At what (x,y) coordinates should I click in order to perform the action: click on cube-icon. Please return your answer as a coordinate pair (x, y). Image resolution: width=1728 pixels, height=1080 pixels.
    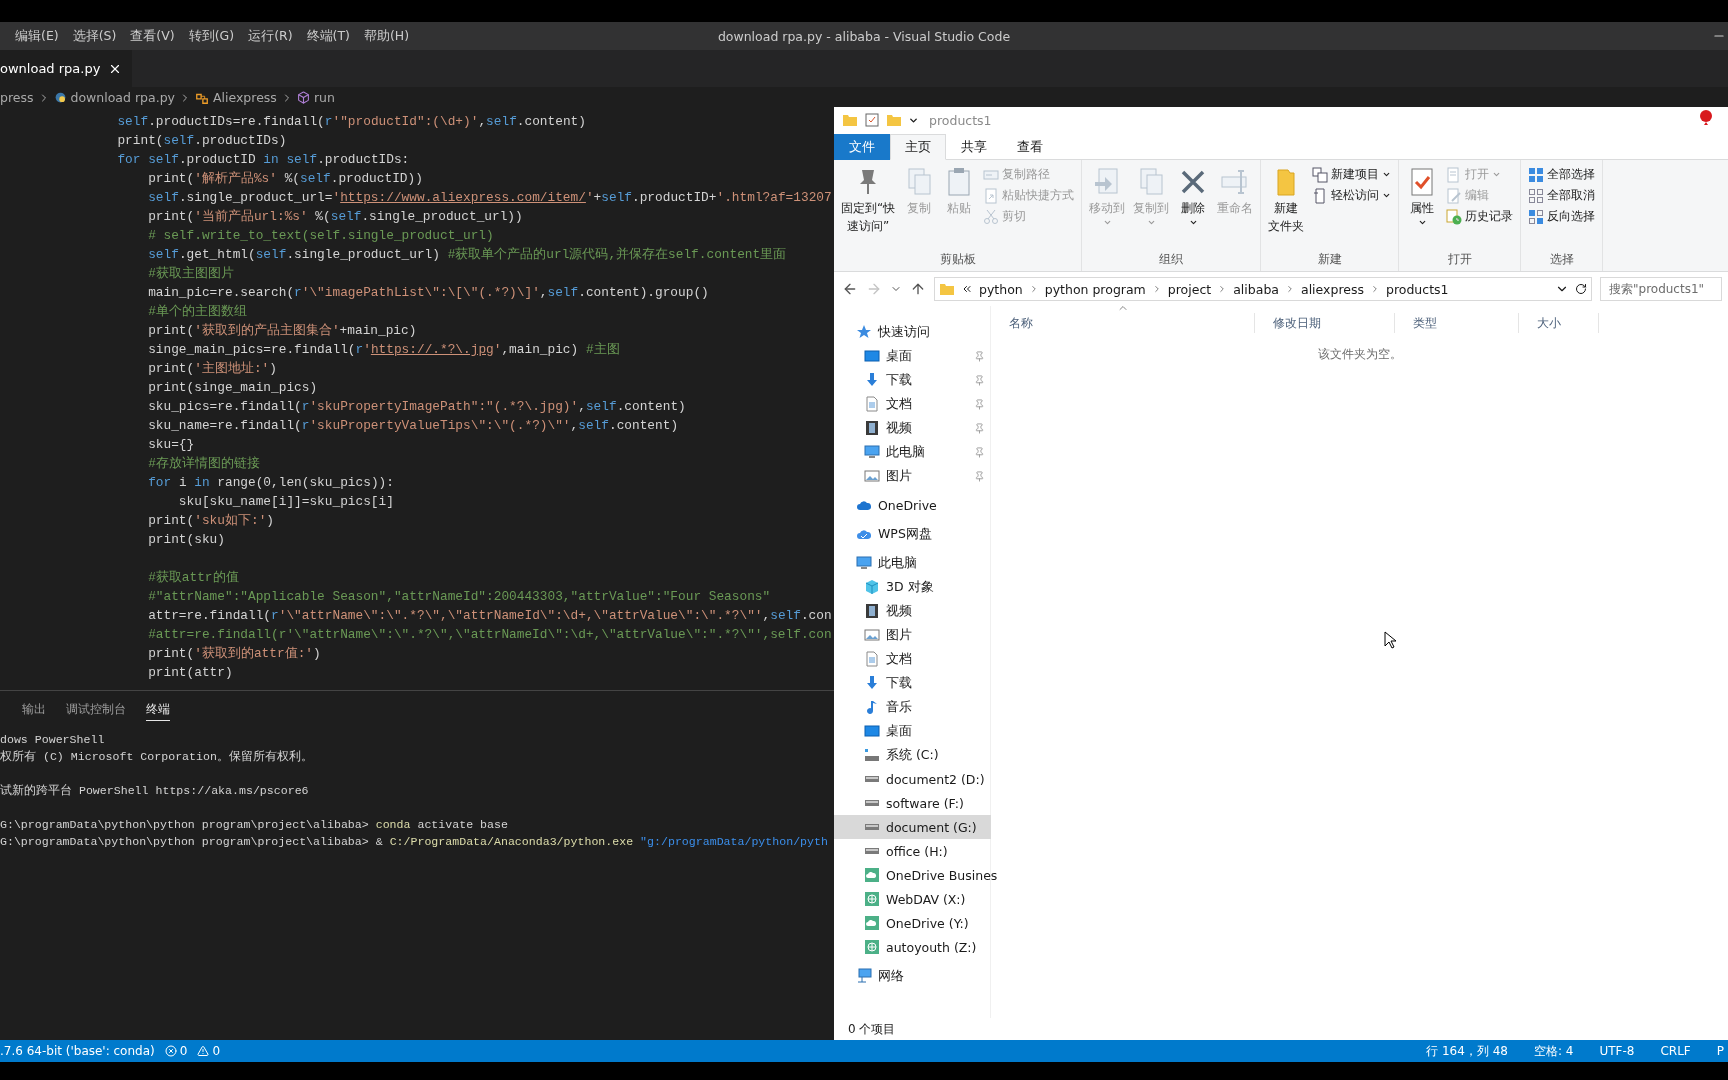
    Looking at the image, I should click on (303, 97).